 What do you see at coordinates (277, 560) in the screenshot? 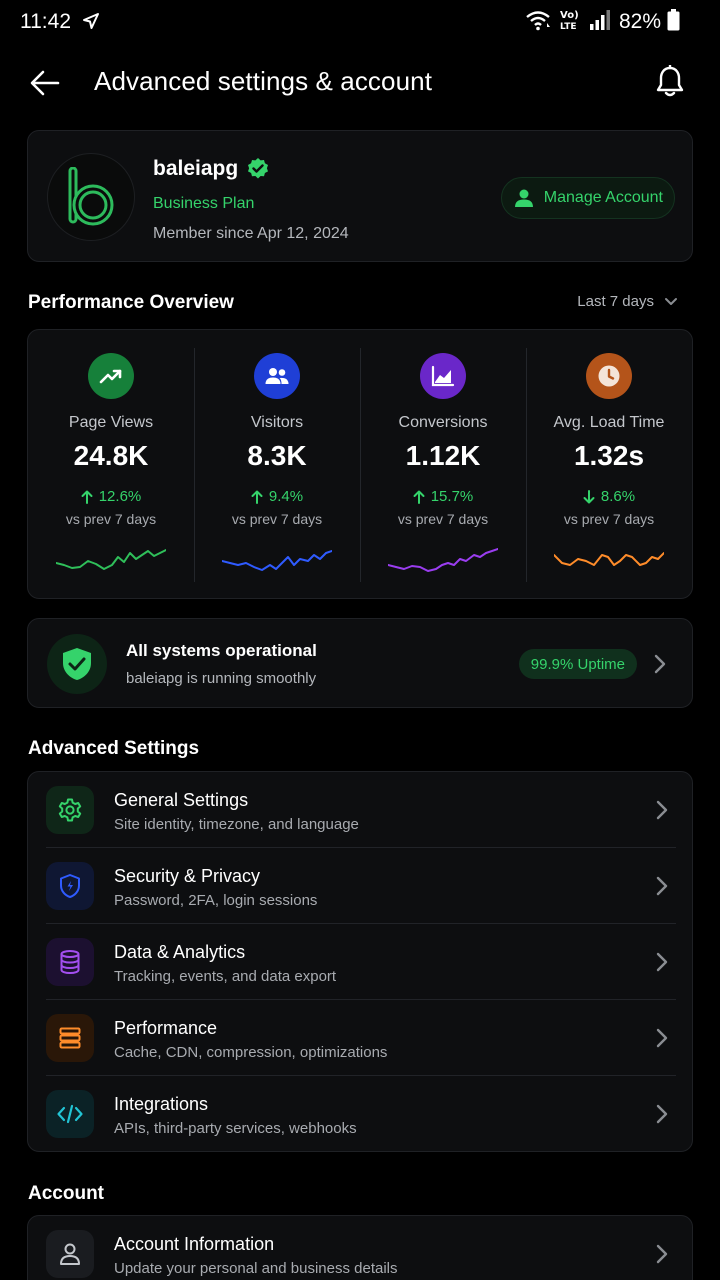
I see `sparkline-visitors` at bounding box center [277, 560].